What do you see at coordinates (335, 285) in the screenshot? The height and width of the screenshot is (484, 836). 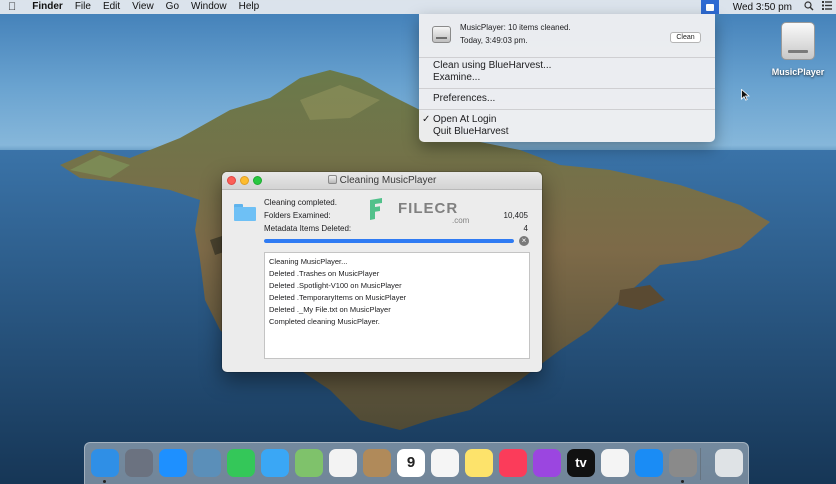 I see `log-line: Deleted .Spotlight-V100 on MusicPlayer` at bounding box center [335, 285].